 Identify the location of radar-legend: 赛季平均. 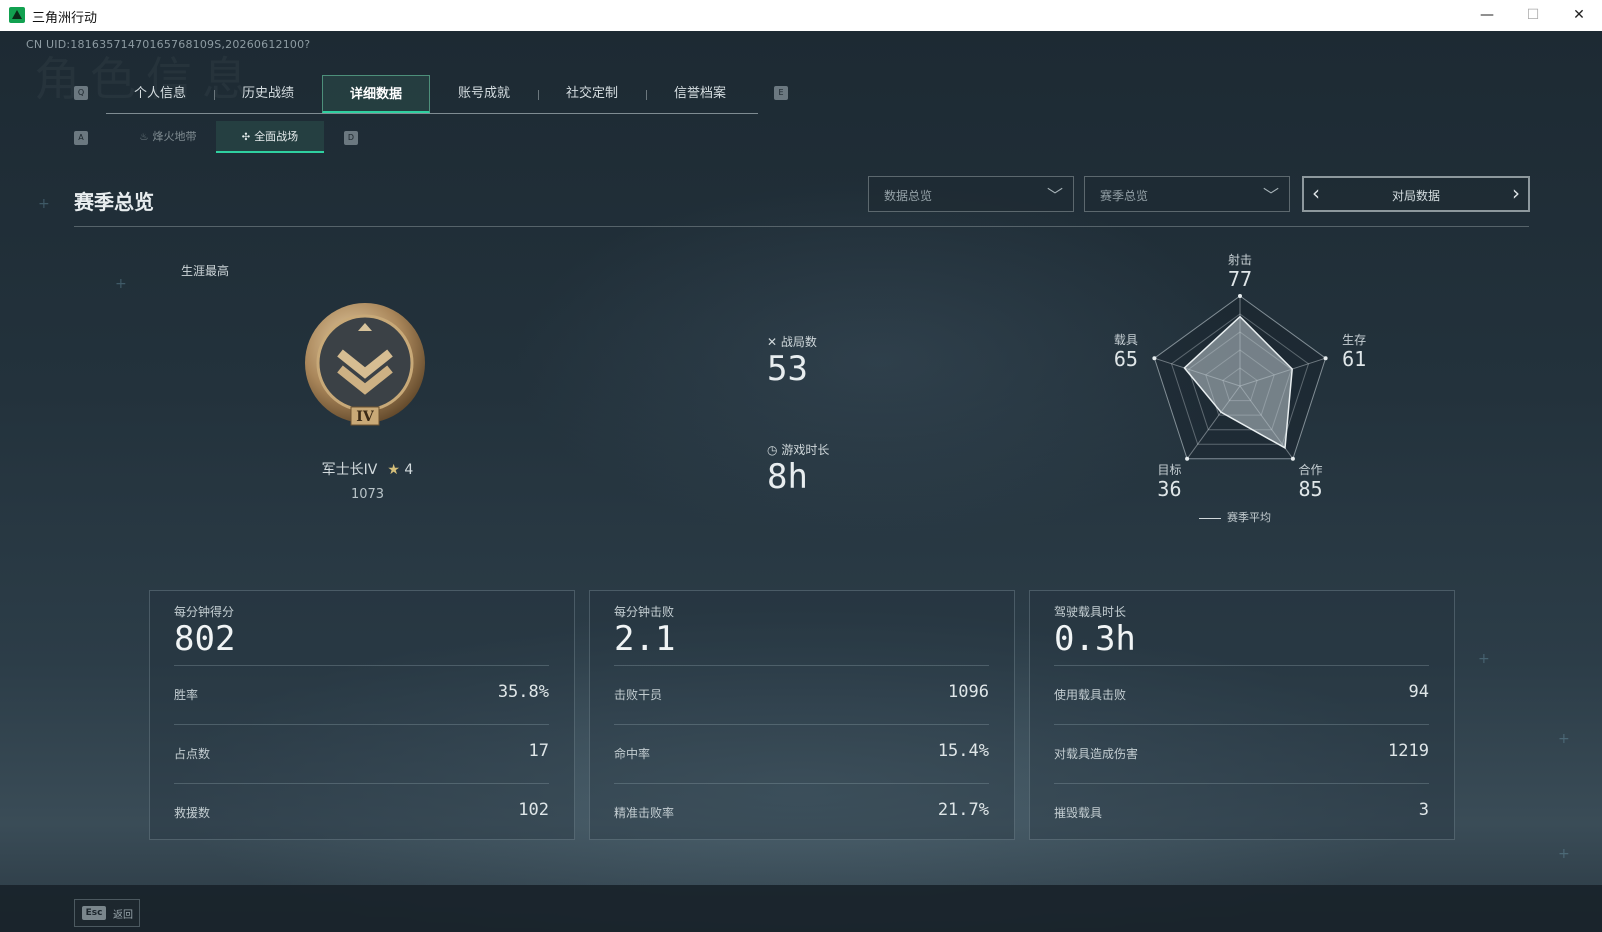
(1235, 517).